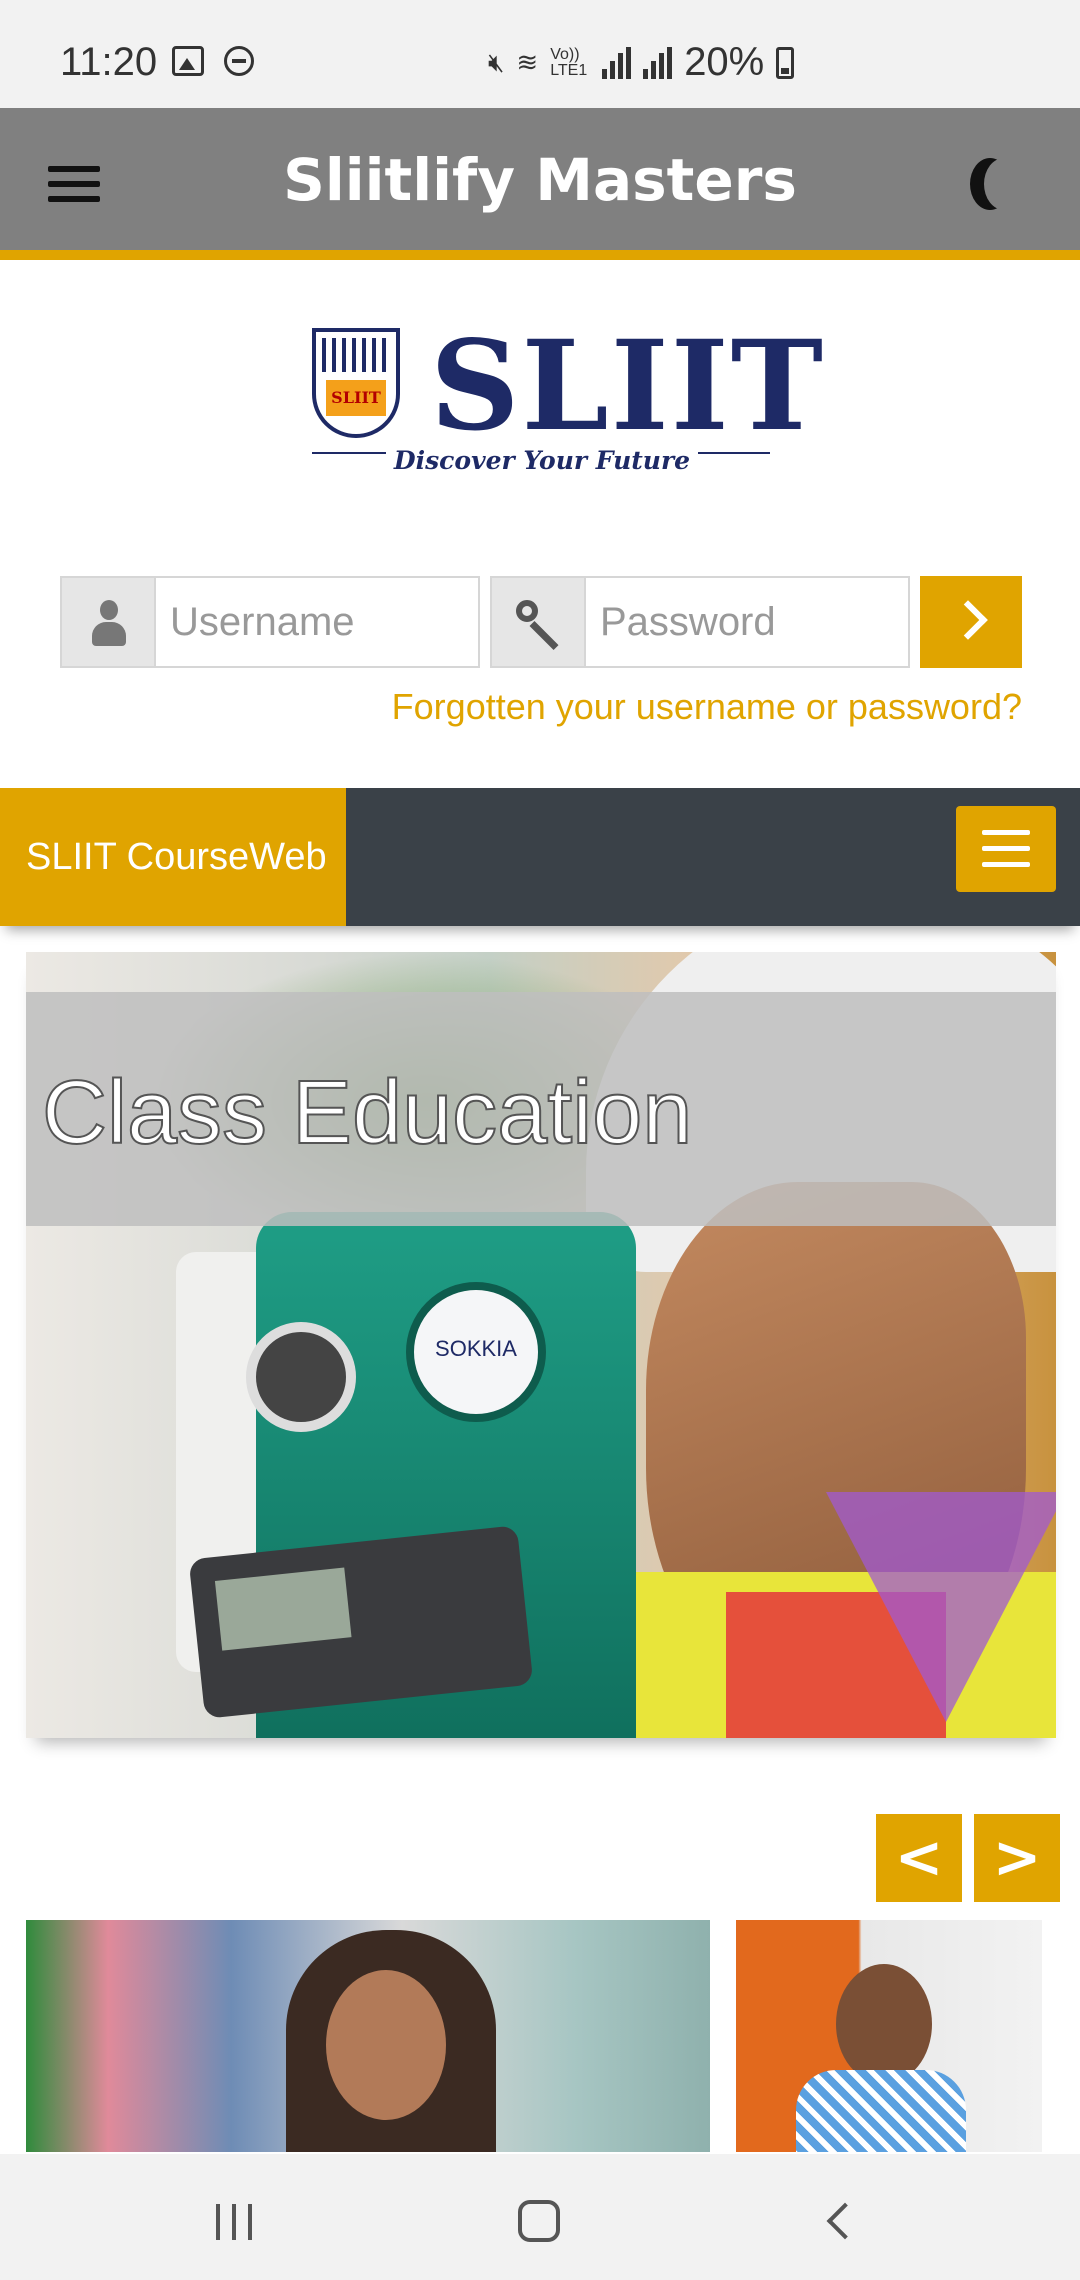 The width and height of the screenshot is (1080, 2280). Describe the element at coordinates (628, 386) in the screenshot. I see `logo-wordmark: SLIIT` at that location.